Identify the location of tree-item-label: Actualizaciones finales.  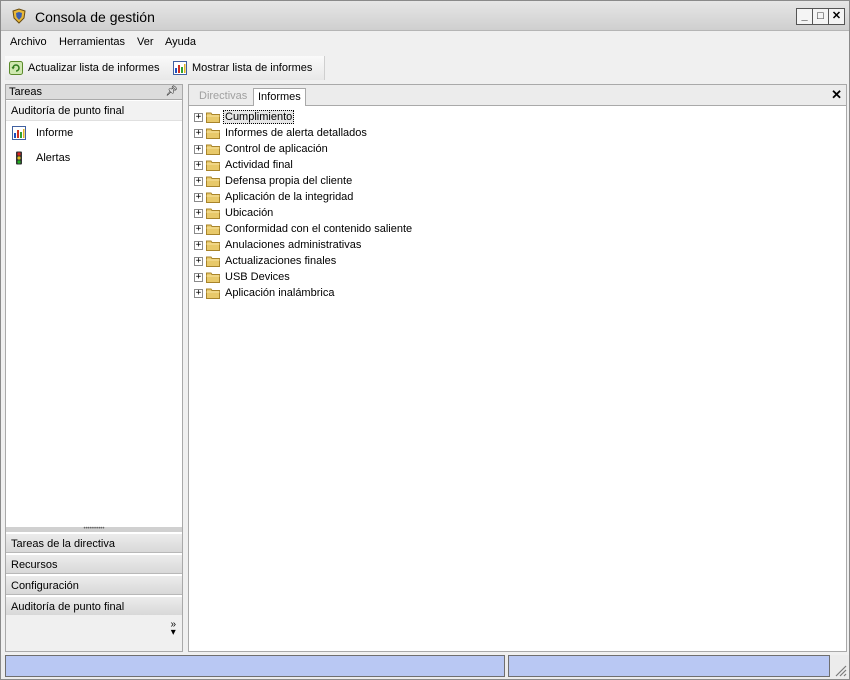
(281, 261).